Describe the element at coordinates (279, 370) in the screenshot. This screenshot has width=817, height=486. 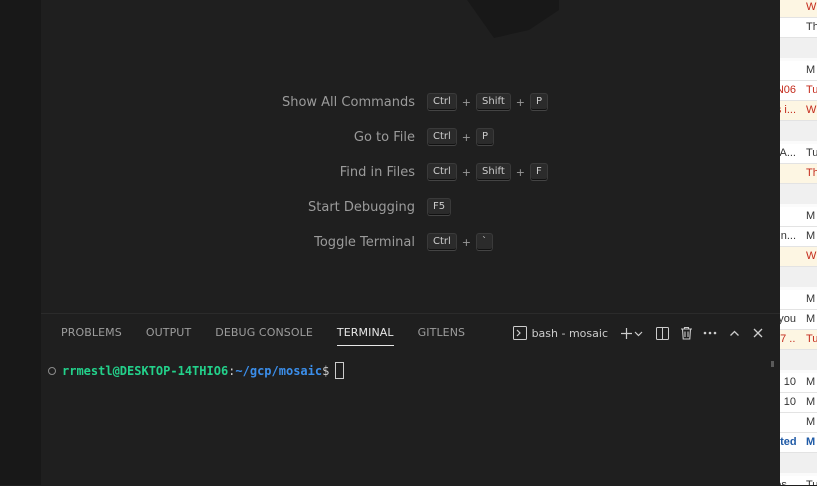
I see `prompt-path: ~/gcp/mosaic` at that location.